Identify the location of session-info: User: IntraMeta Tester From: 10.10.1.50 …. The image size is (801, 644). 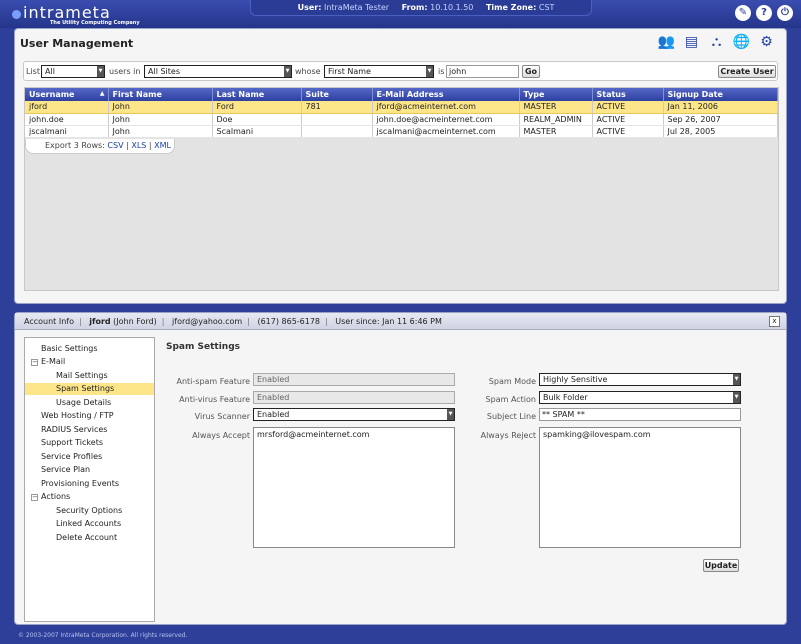
(421, 8).